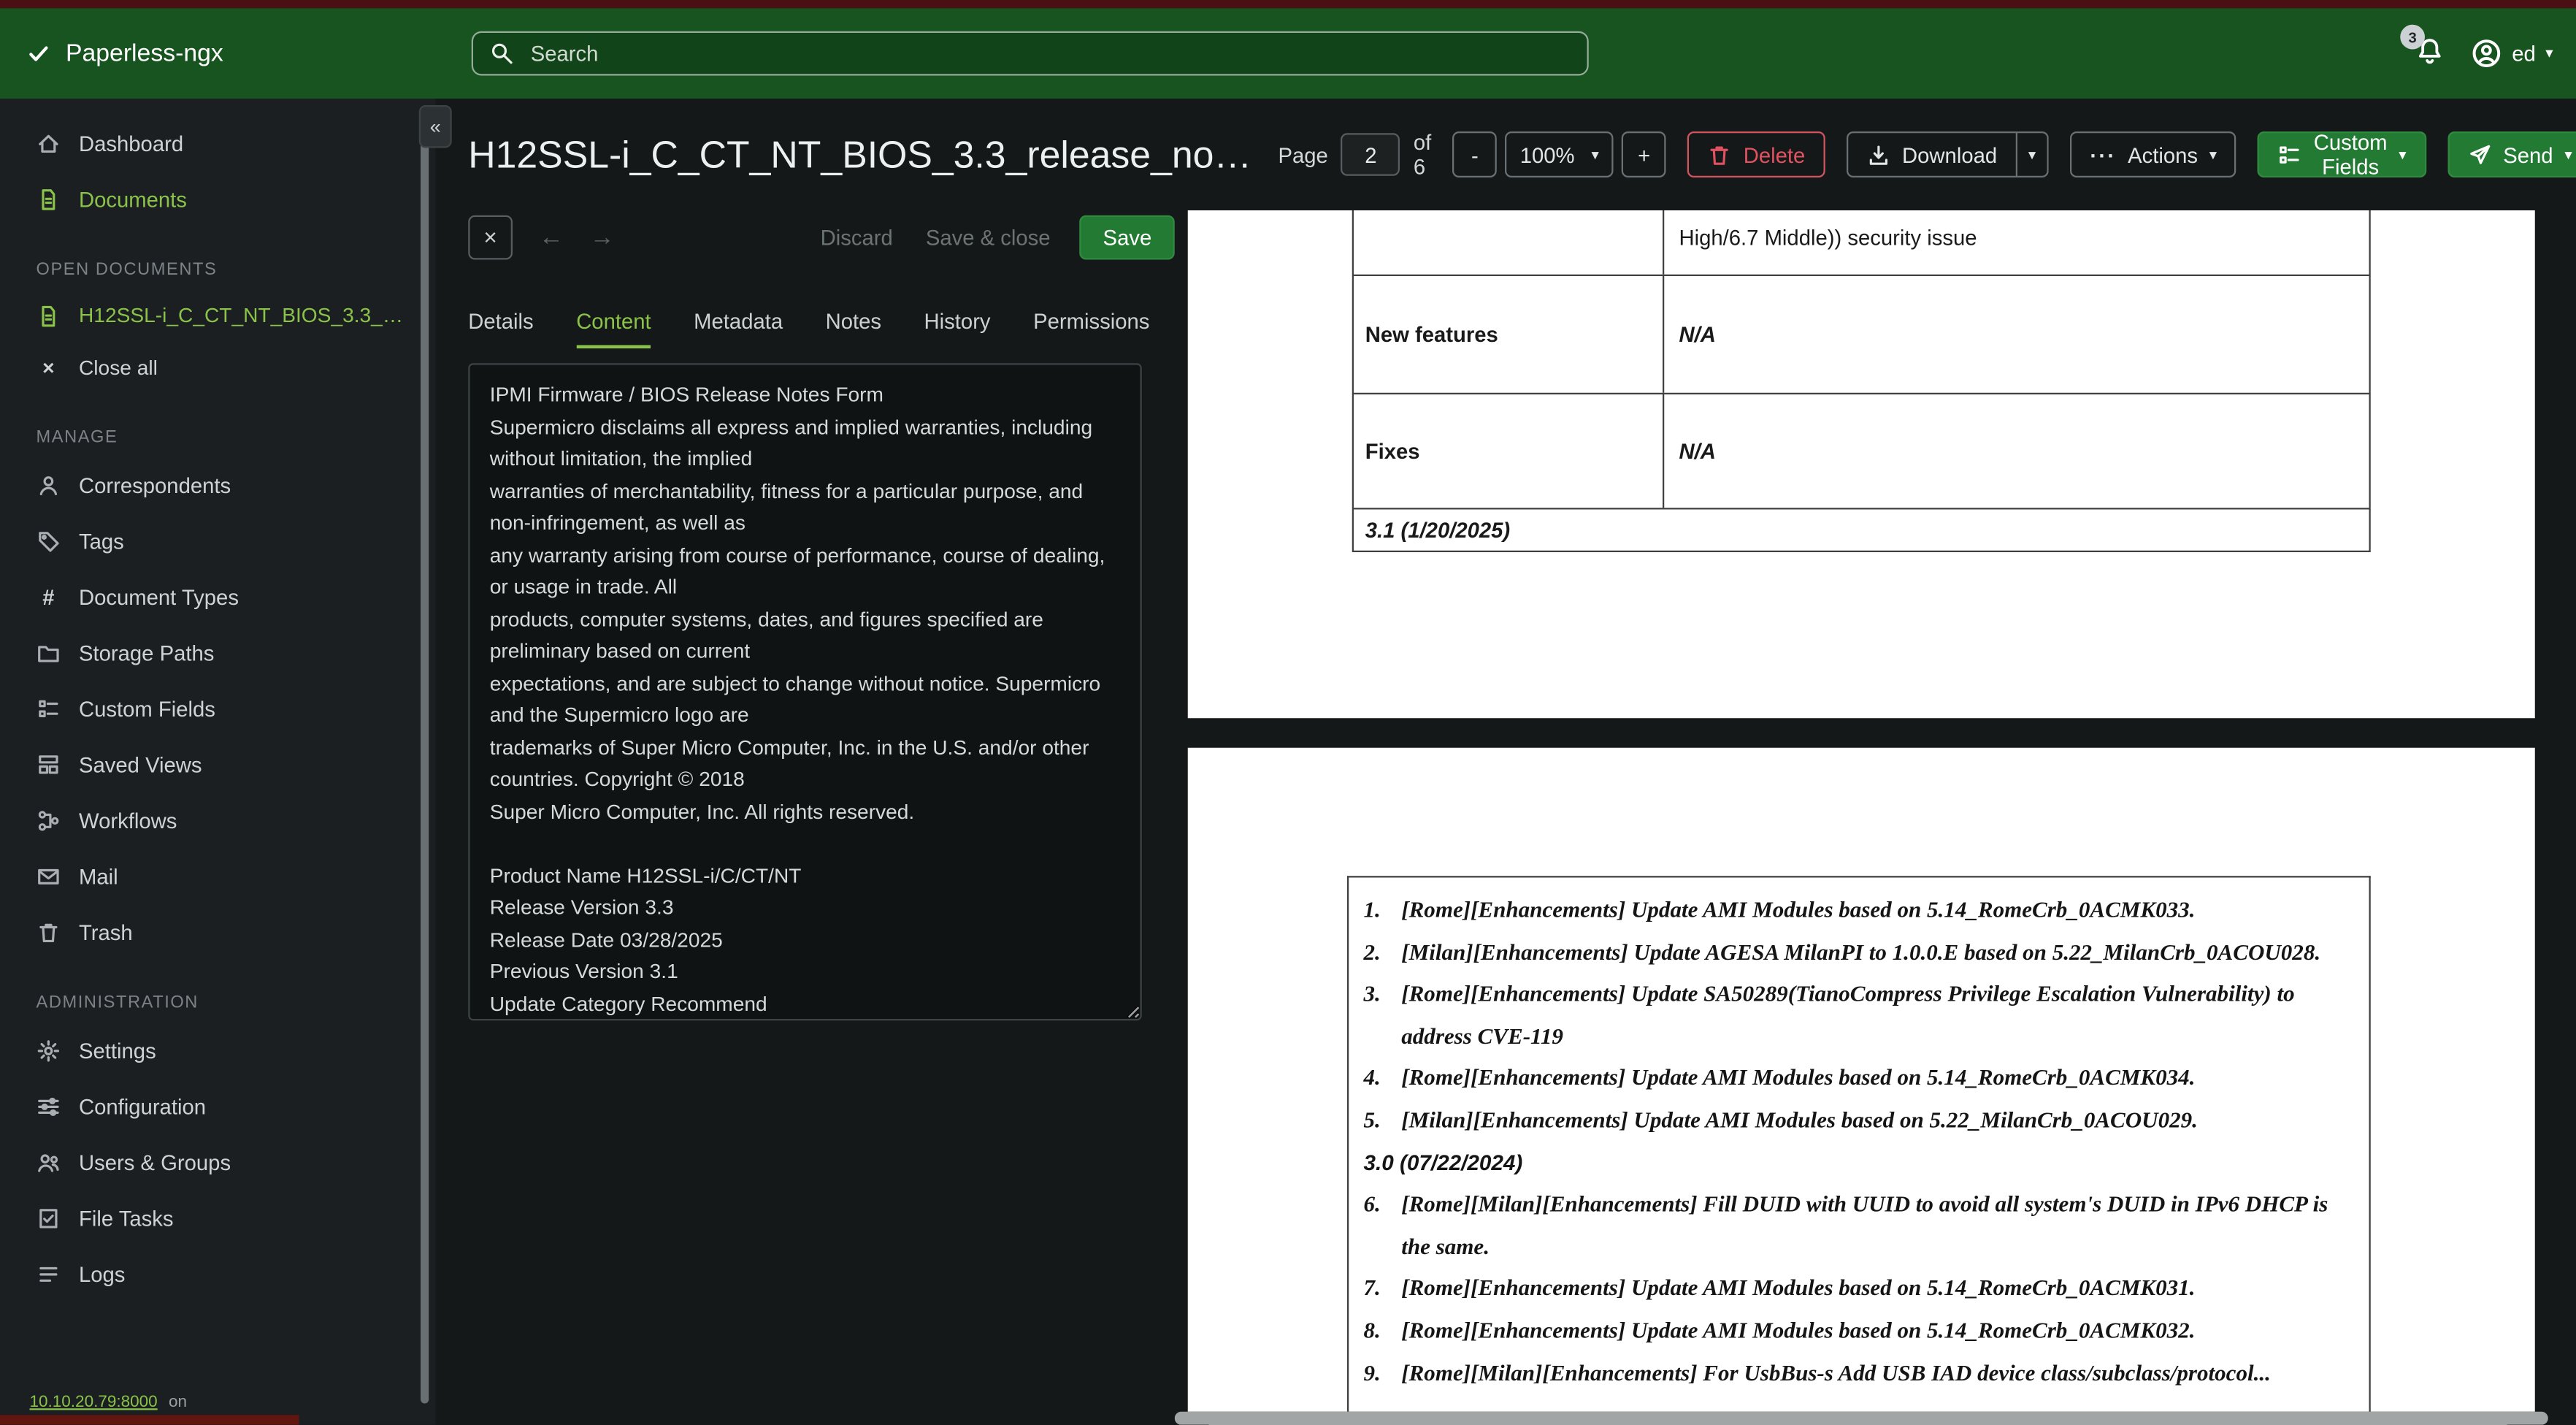 The width and height of the screenshot is (2576, 1425). What do you see at coordinates (1875, 733) in the screenshot?
I see `page-gap` at bounding box center [1875, 733].